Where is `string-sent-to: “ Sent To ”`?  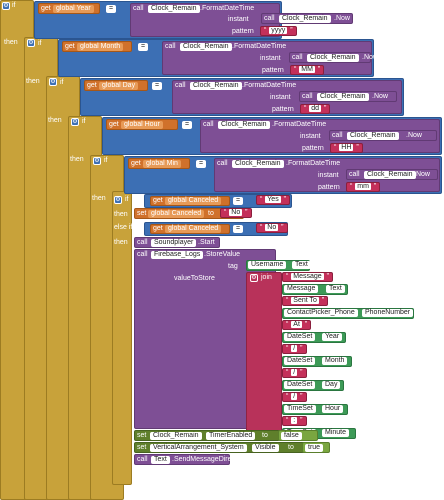
string-sent-to: “ Sent To ” is located at coordinates (305, 301).